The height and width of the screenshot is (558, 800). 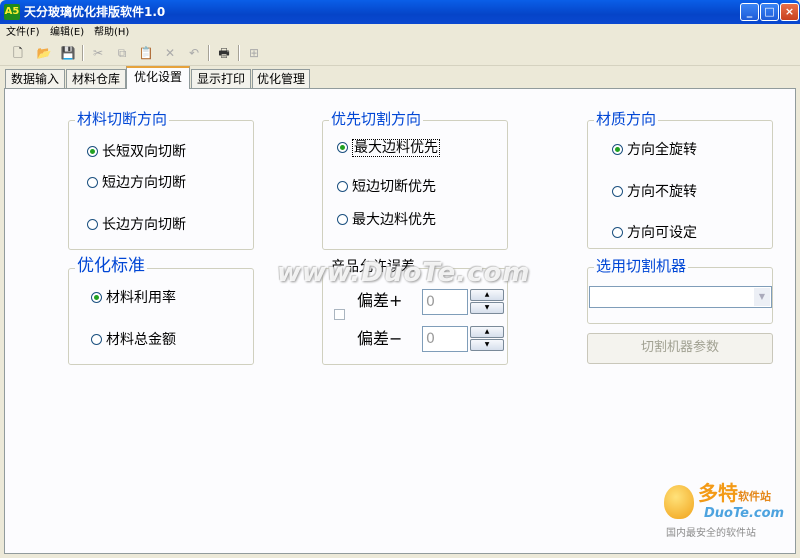 I want to click on tolerance-plus-label: 偏差+, so click(x=380, y=300).